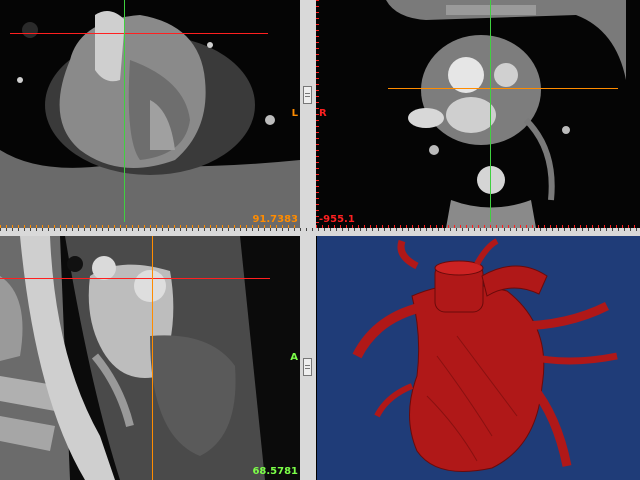 This screenshot has width=640, height=480. What do you see at coordinates (307, 367) in the screenshot?
I see `splitter-handle-bottom` at bounding box center [307, 367].